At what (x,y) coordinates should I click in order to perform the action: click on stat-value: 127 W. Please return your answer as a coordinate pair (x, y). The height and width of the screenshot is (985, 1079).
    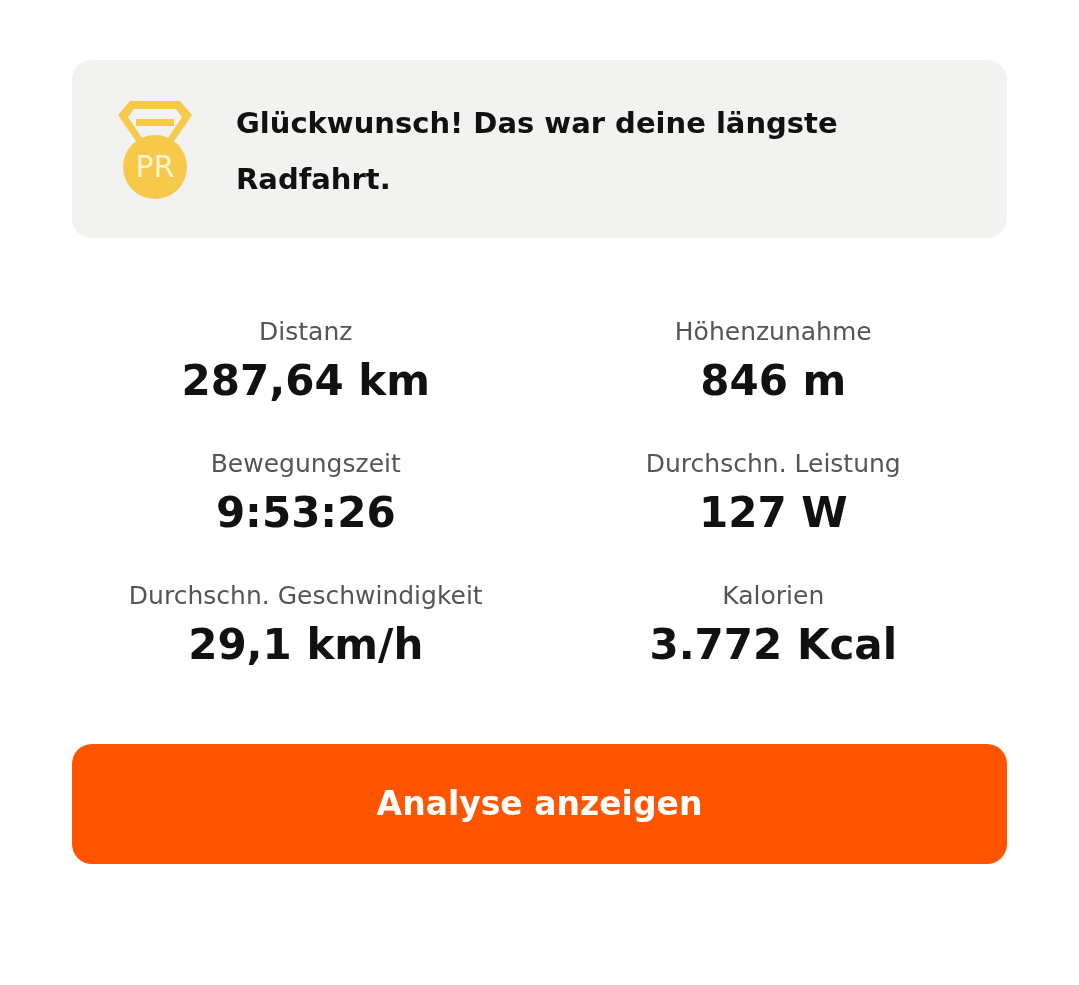
    Looking at the image, I should click on (773, 513).